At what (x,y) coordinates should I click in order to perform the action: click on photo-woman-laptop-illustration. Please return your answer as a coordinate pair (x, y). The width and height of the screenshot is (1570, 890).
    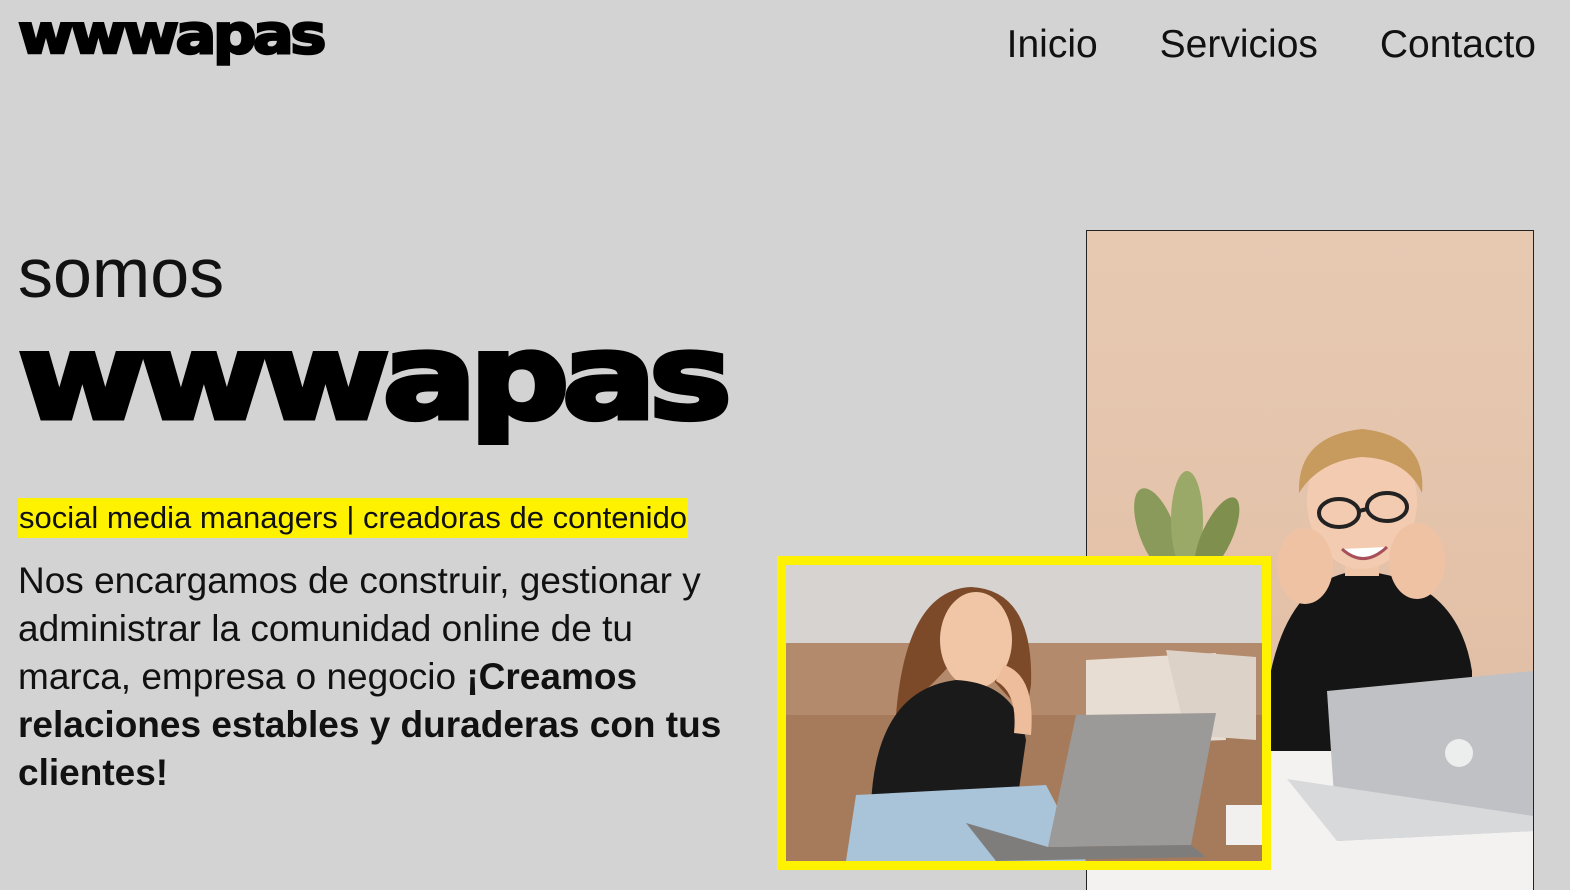
    Looking at the image, I should click on (1024, 713).